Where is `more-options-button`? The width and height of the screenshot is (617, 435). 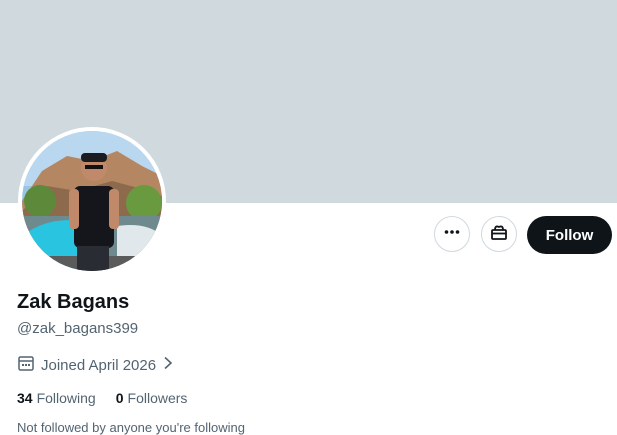 more-options-button is located at coordinates (452, 234).